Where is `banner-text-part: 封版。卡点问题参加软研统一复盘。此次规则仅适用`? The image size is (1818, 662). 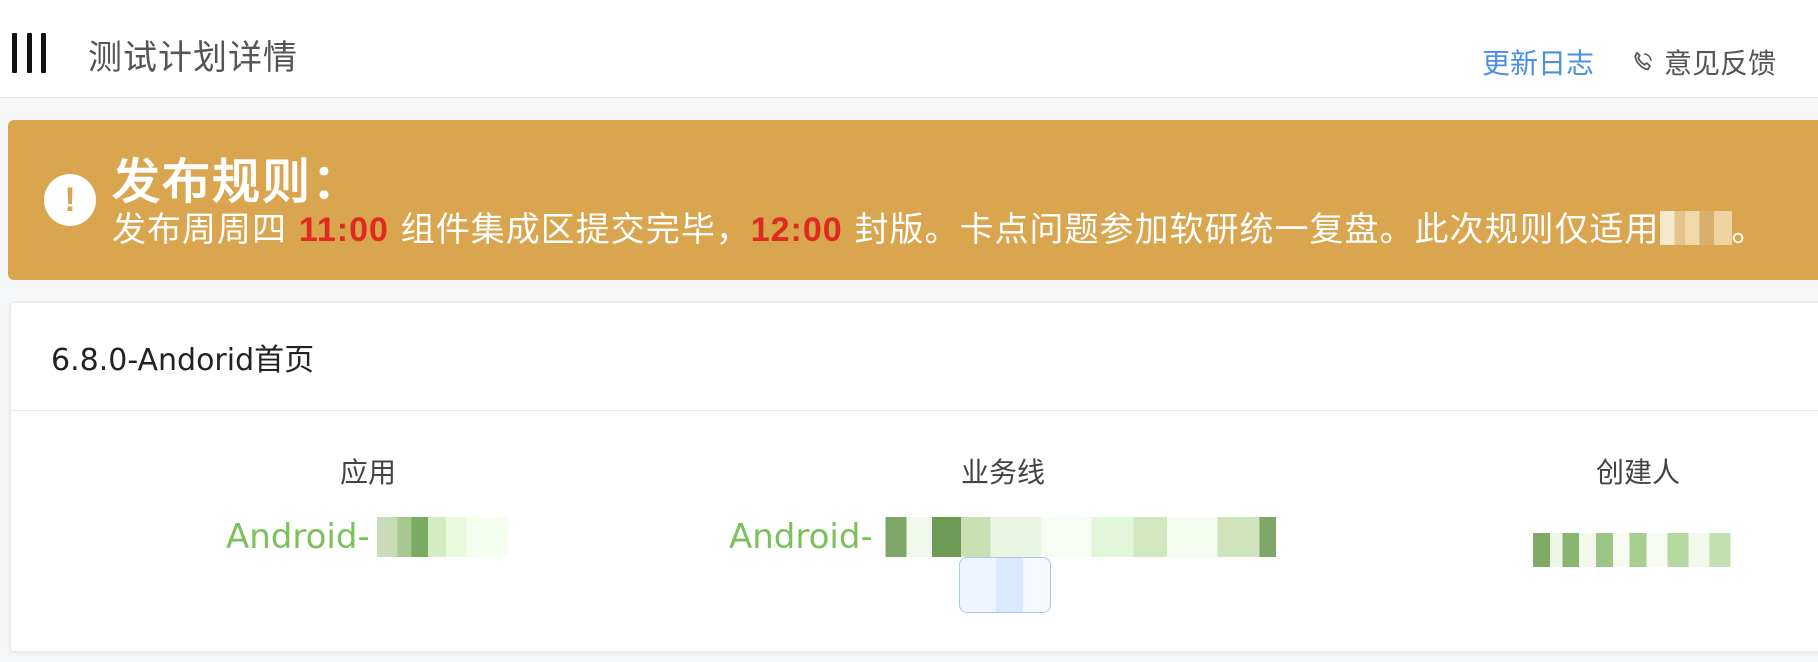 banner-text-part: 封版。卡点问题参加软研统一复盘。此次规则仅适用 is located at coordinates (1251, 230).